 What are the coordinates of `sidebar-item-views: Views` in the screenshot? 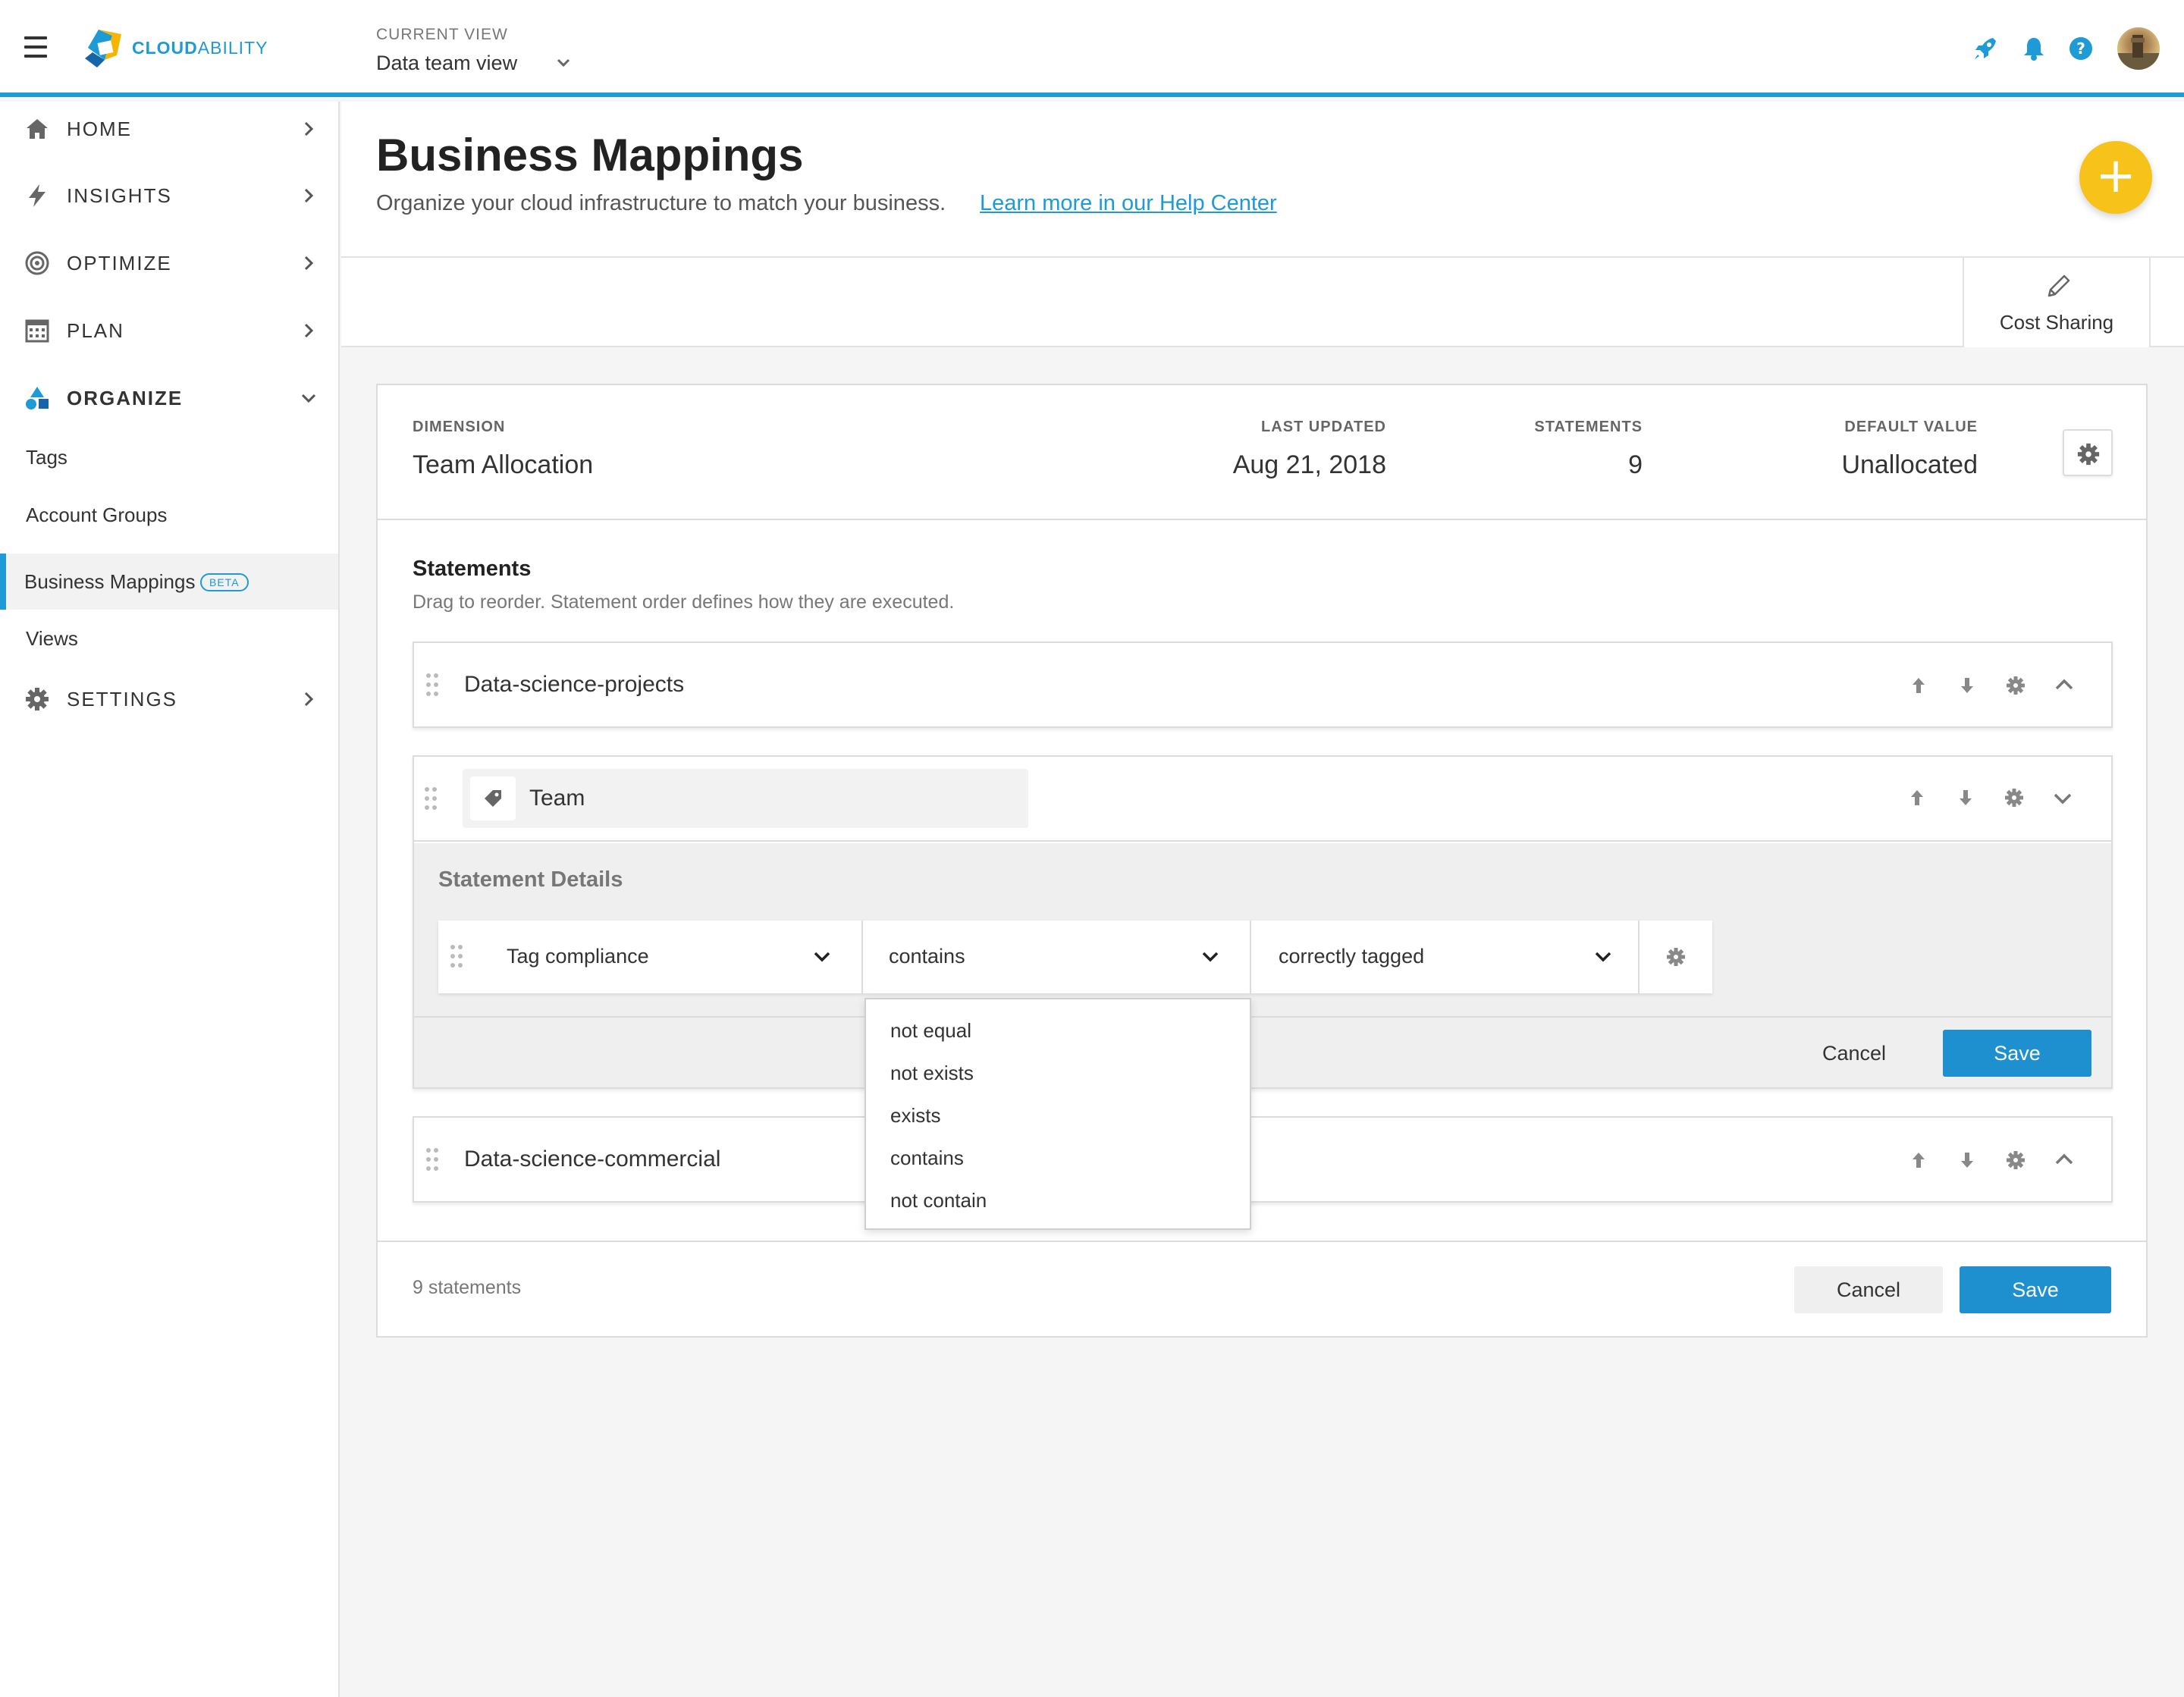 It's located at (169, 638).